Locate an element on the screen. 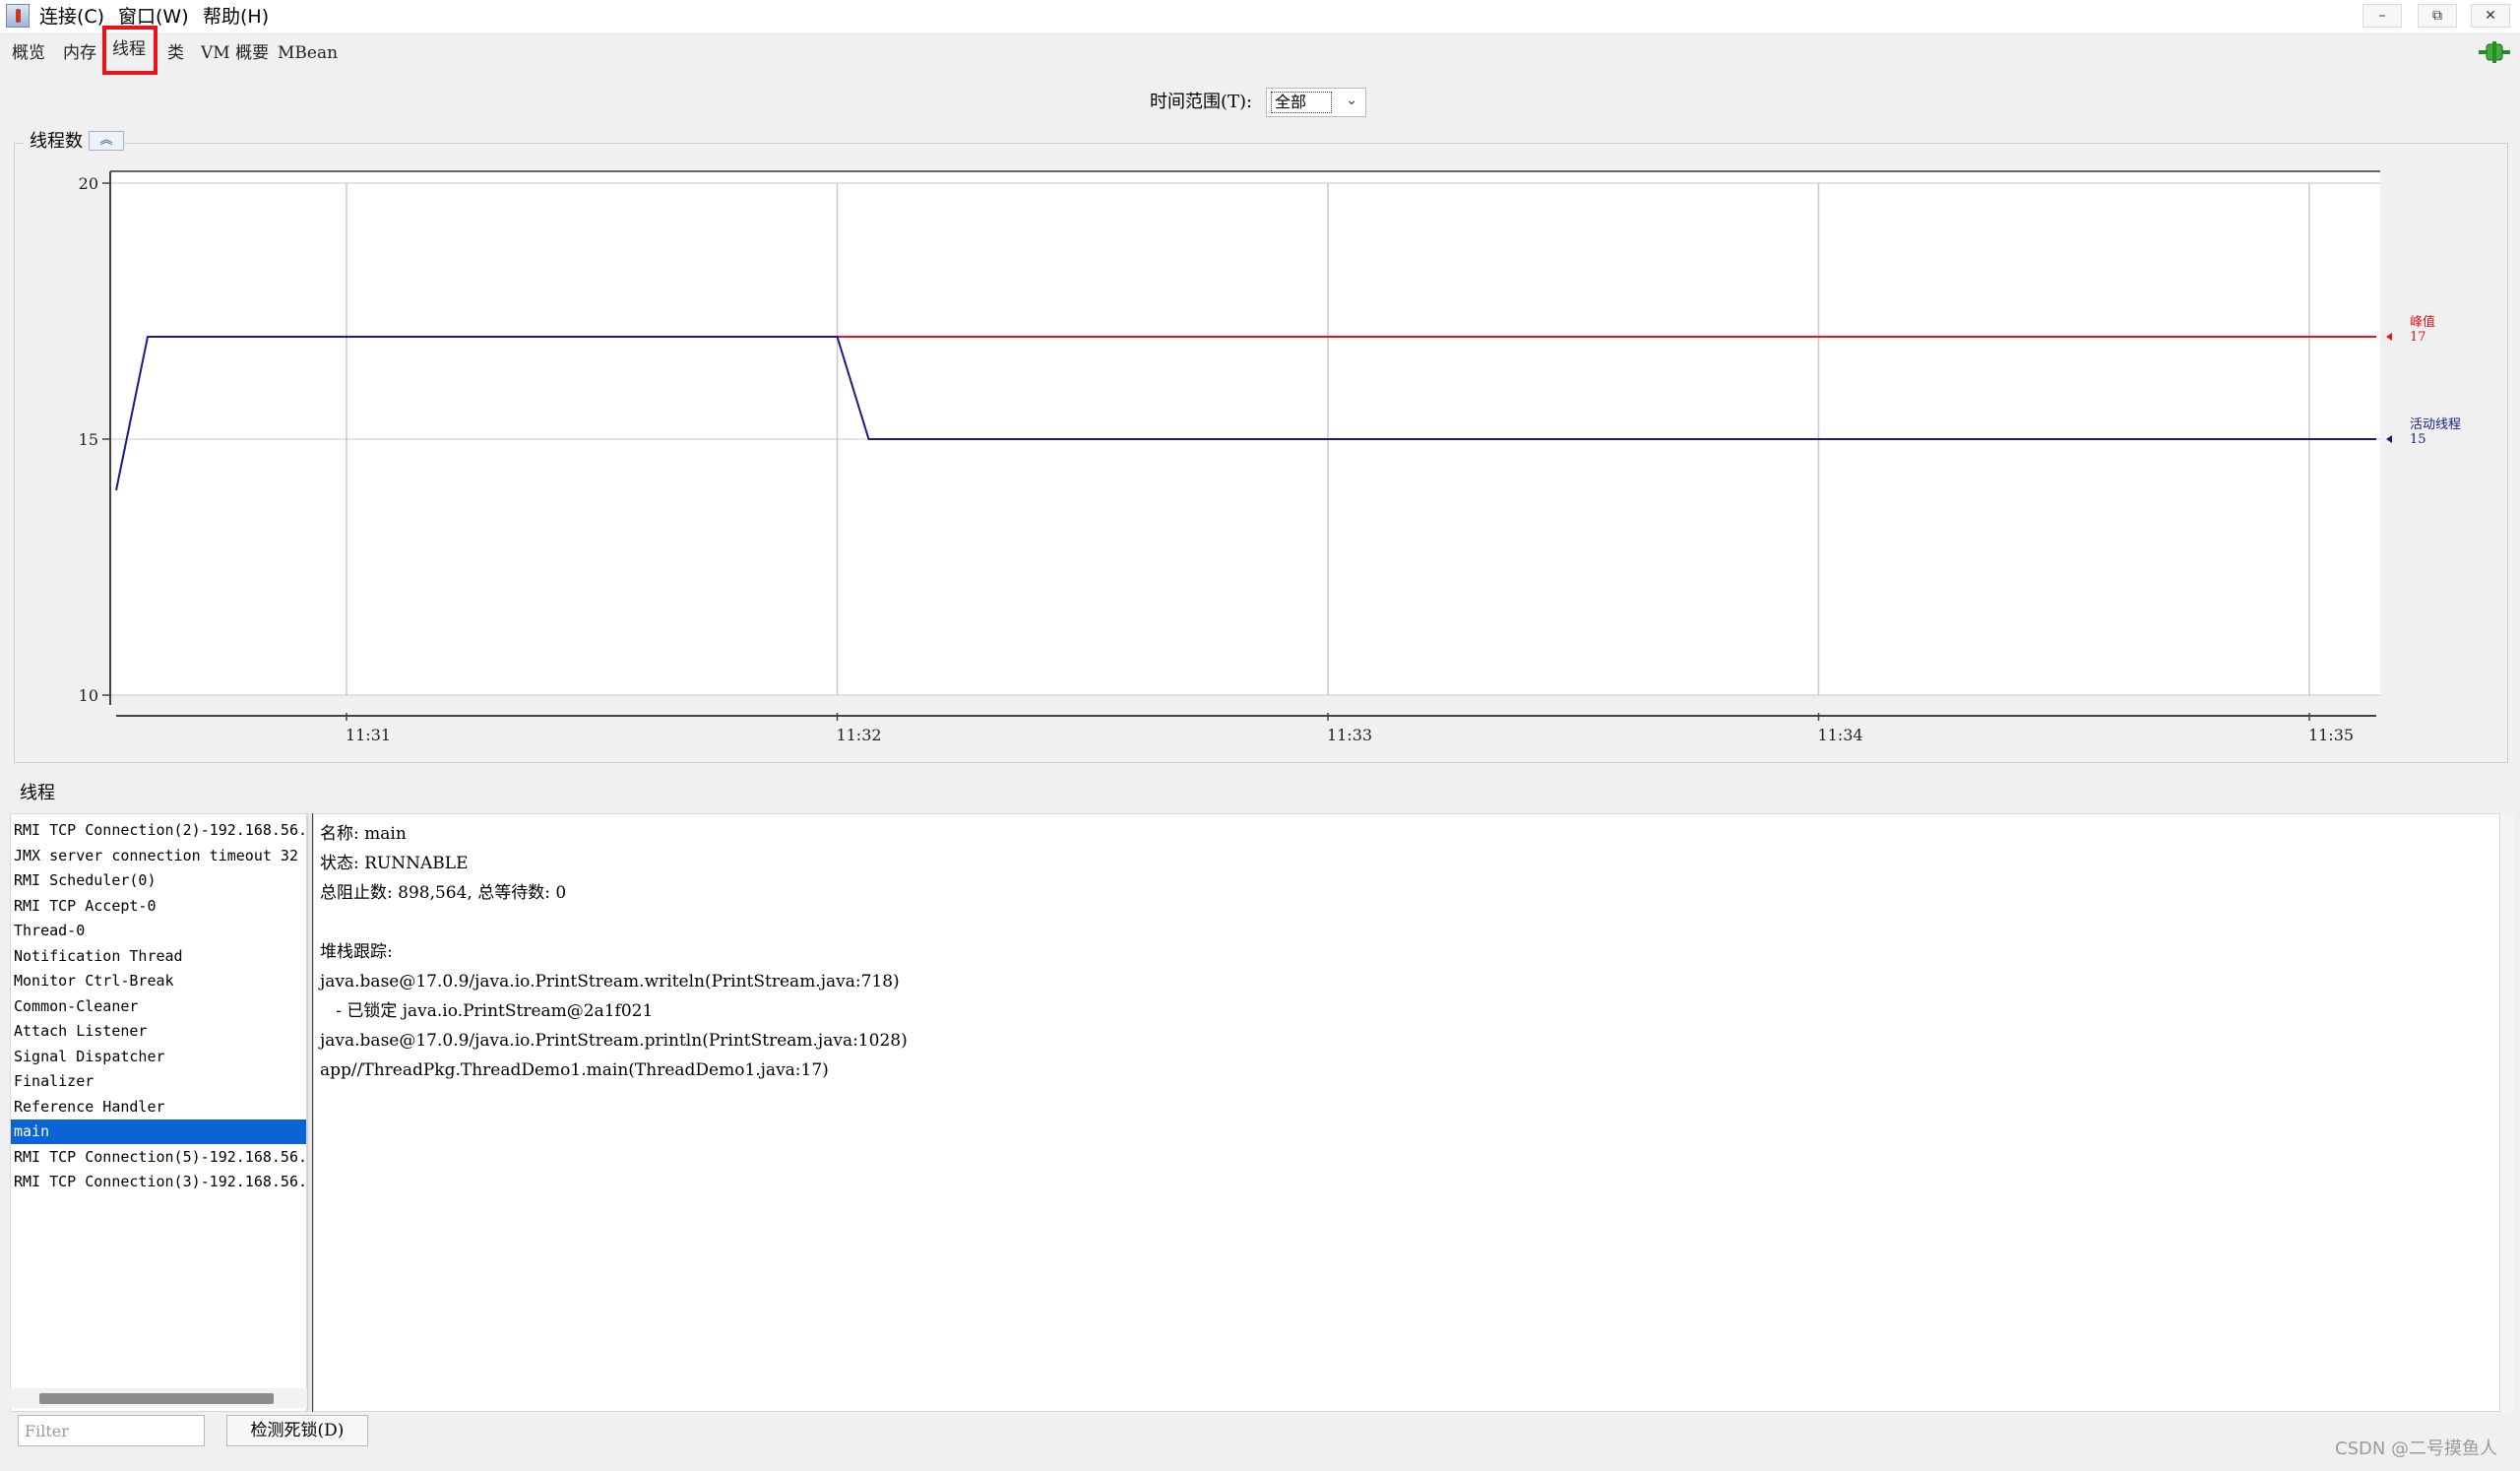  detect-deadlock-button: 检测死锁(D) is located at coordinates (297, 1430).